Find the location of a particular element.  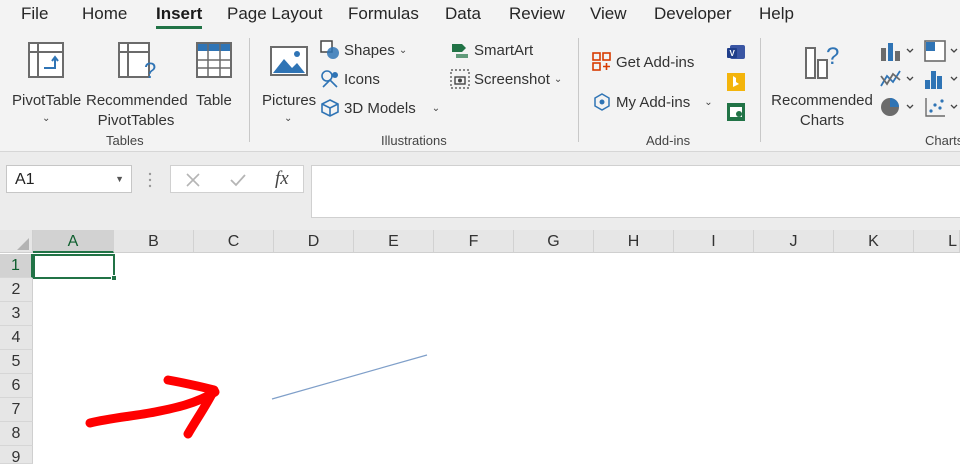

row-header: 6 is located at coordinates (16, 386).